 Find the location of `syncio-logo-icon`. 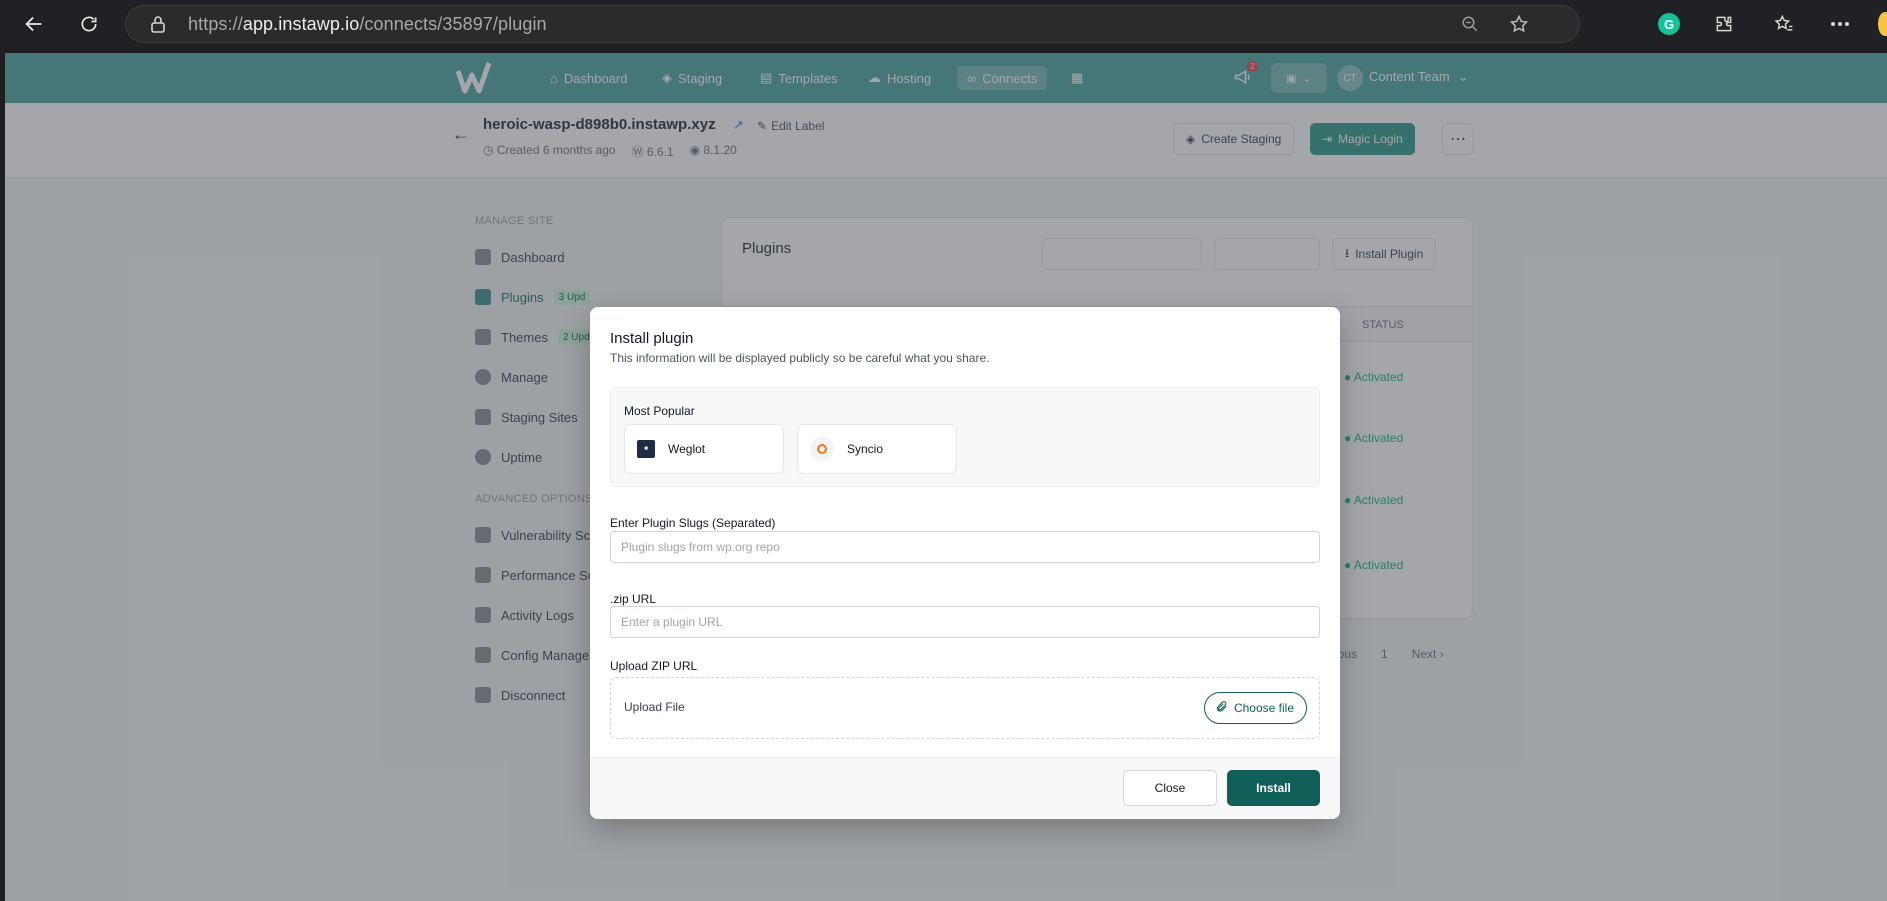

syncio-logo-icon is located at coordinates (822, 449).